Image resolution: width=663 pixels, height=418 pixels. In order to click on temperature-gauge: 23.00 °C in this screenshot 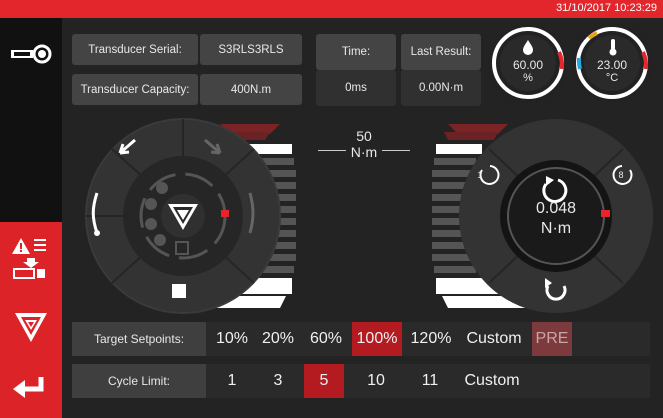, I will do `click(612, 63)`.